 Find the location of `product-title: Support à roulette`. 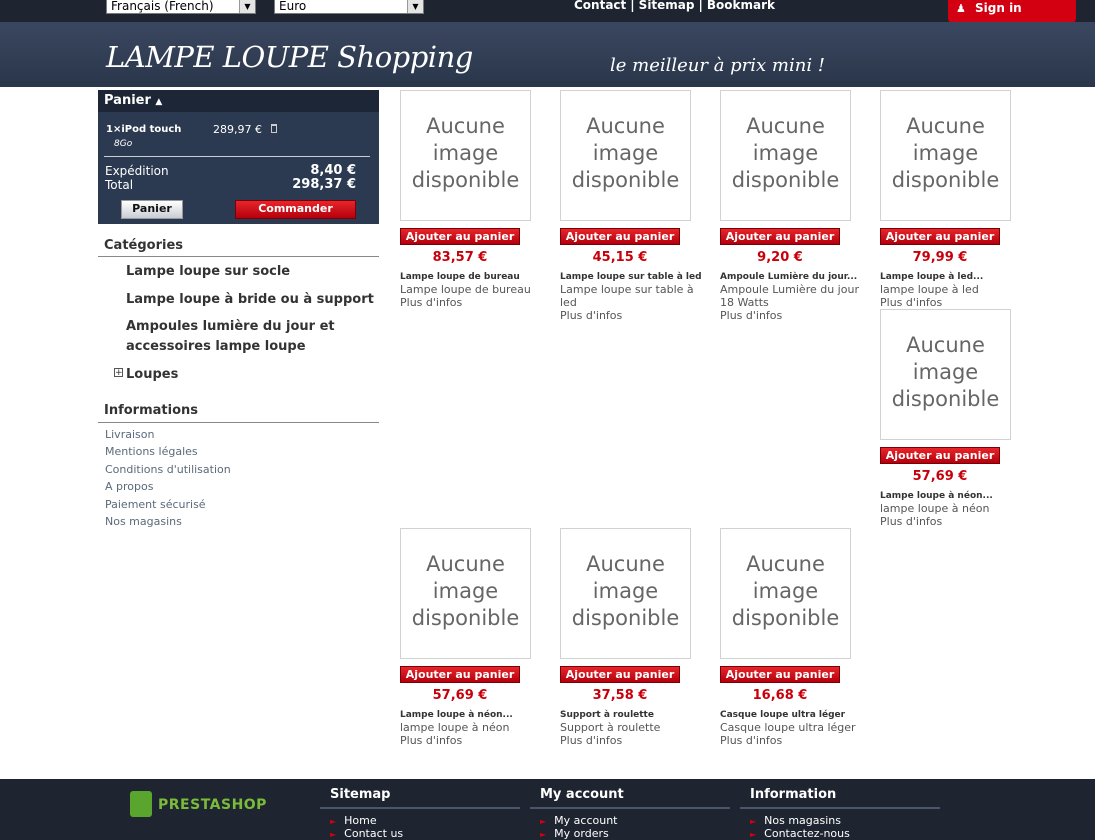

product-title: Support à roulette is located at coordinates (607, 715).